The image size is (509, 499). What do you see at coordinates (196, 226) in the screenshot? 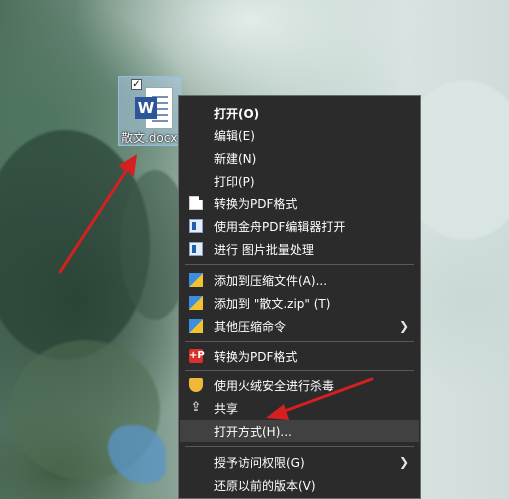
I see `pdf-editor-icon` at bounding box center [196, 226].